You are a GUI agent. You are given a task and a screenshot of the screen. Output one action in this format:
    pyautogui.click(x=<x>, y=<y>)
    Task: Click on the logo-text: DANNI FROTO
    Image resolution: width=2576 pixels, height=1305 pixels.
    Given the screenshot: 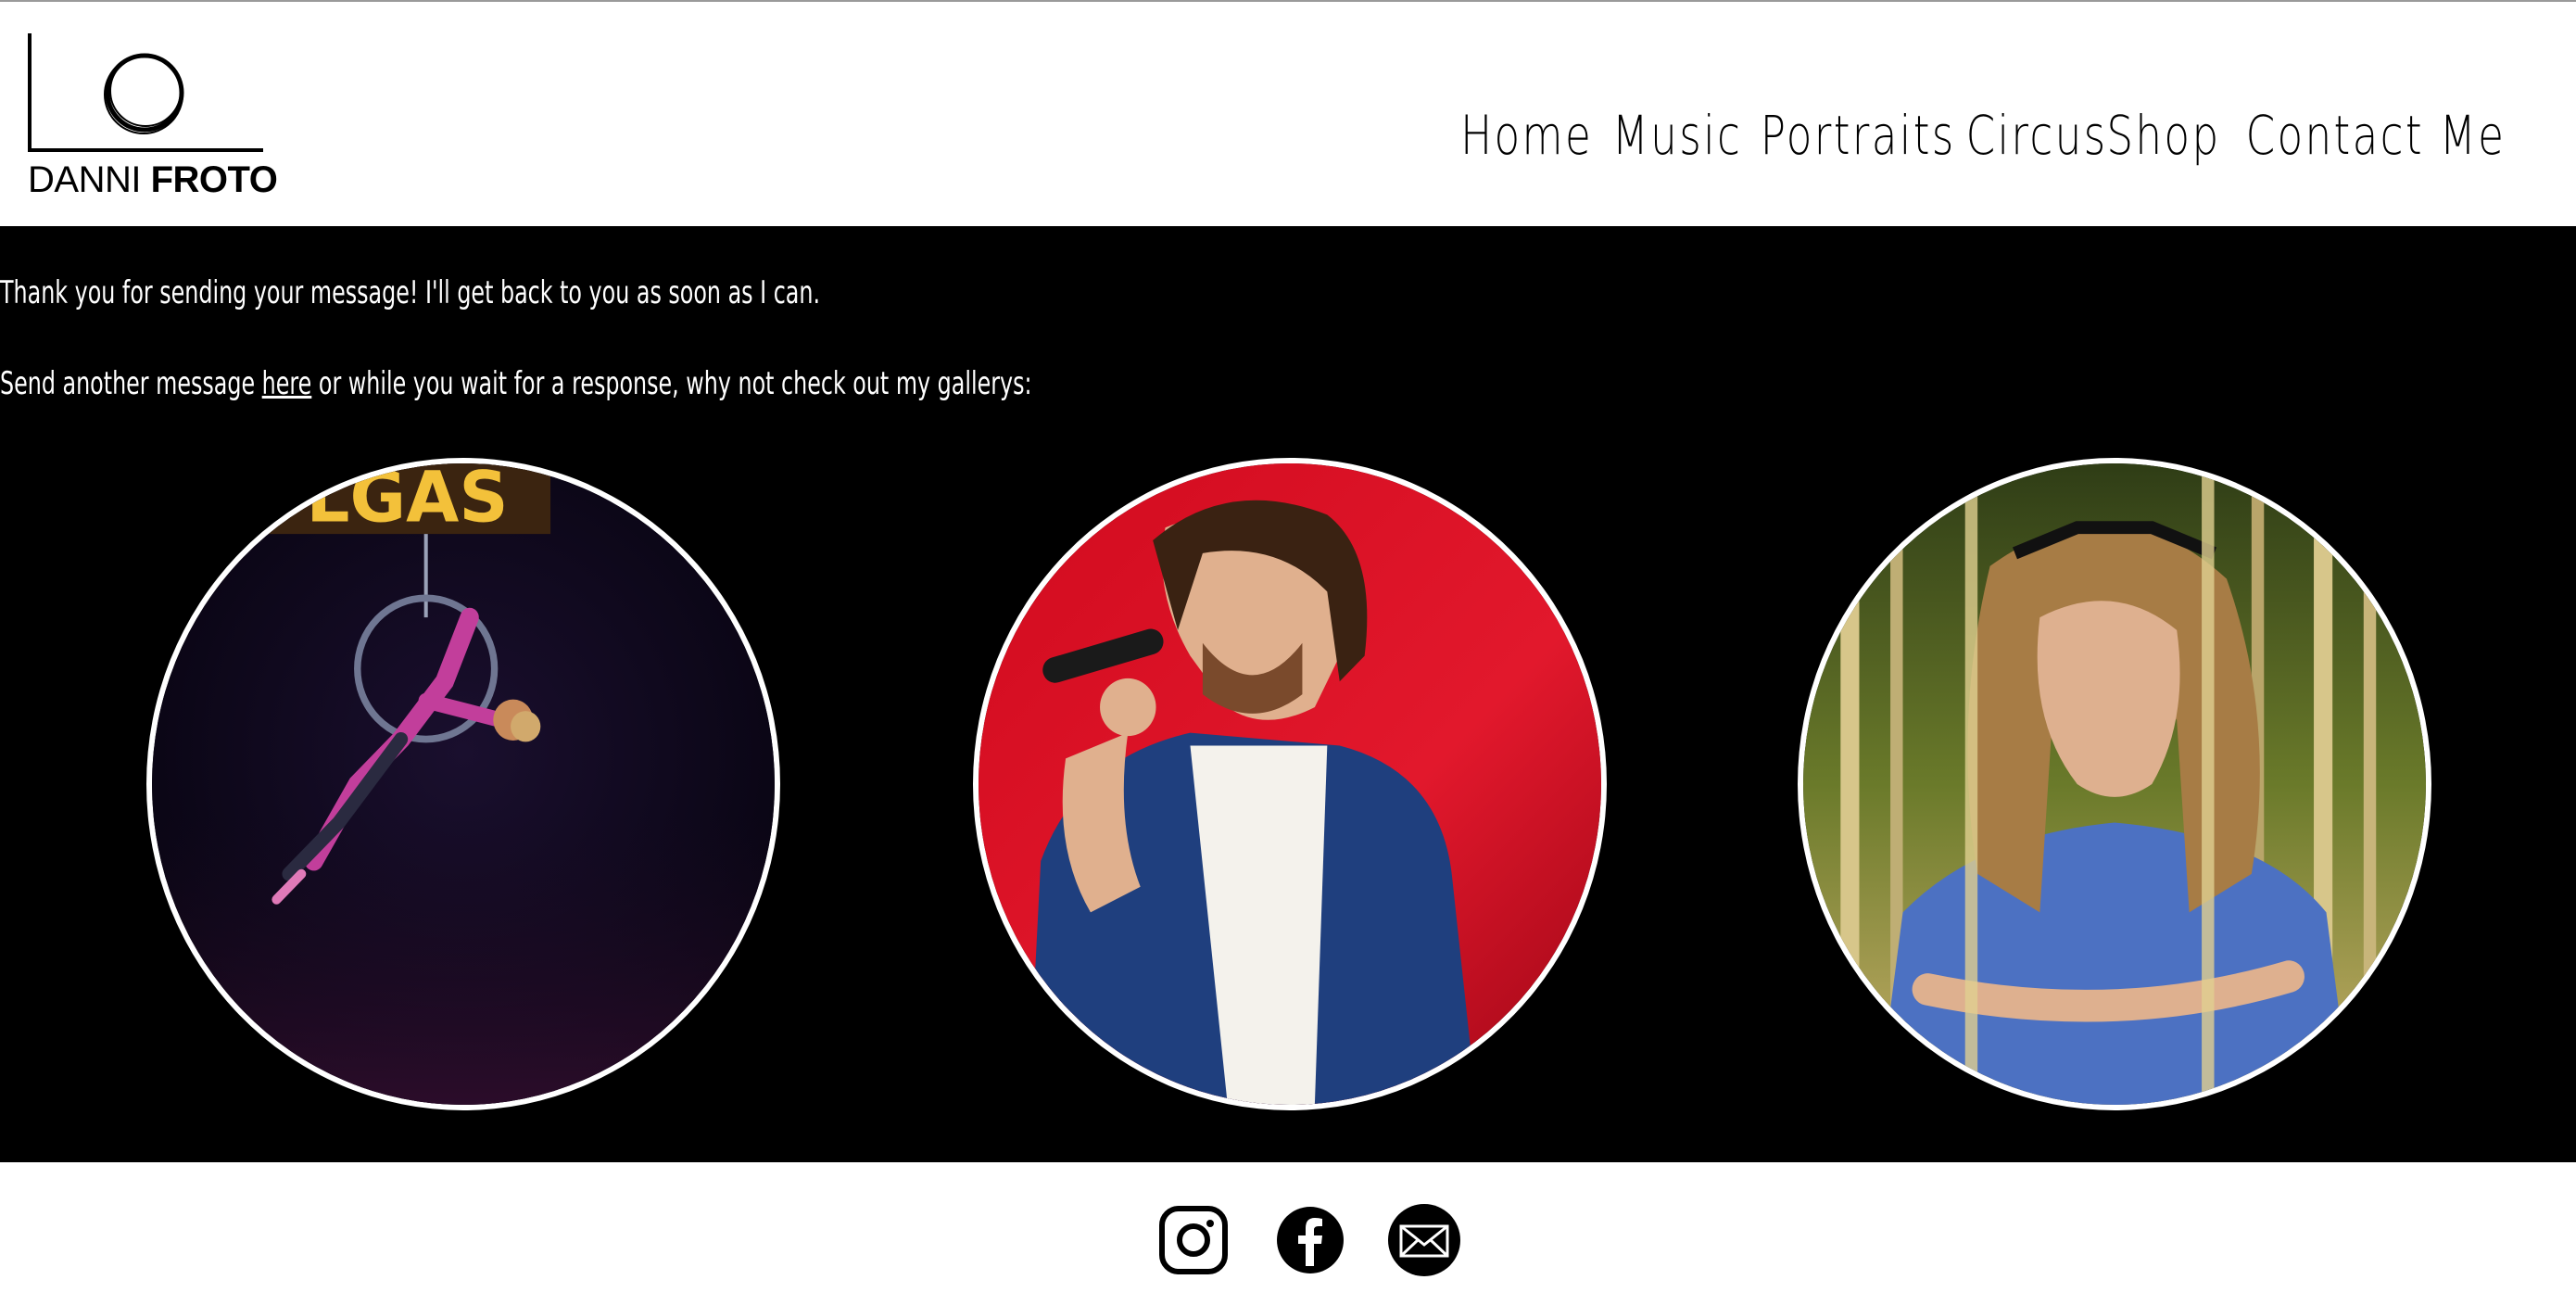 What is the action you would take?
    pyautogui.click(x=153, y=180)
    